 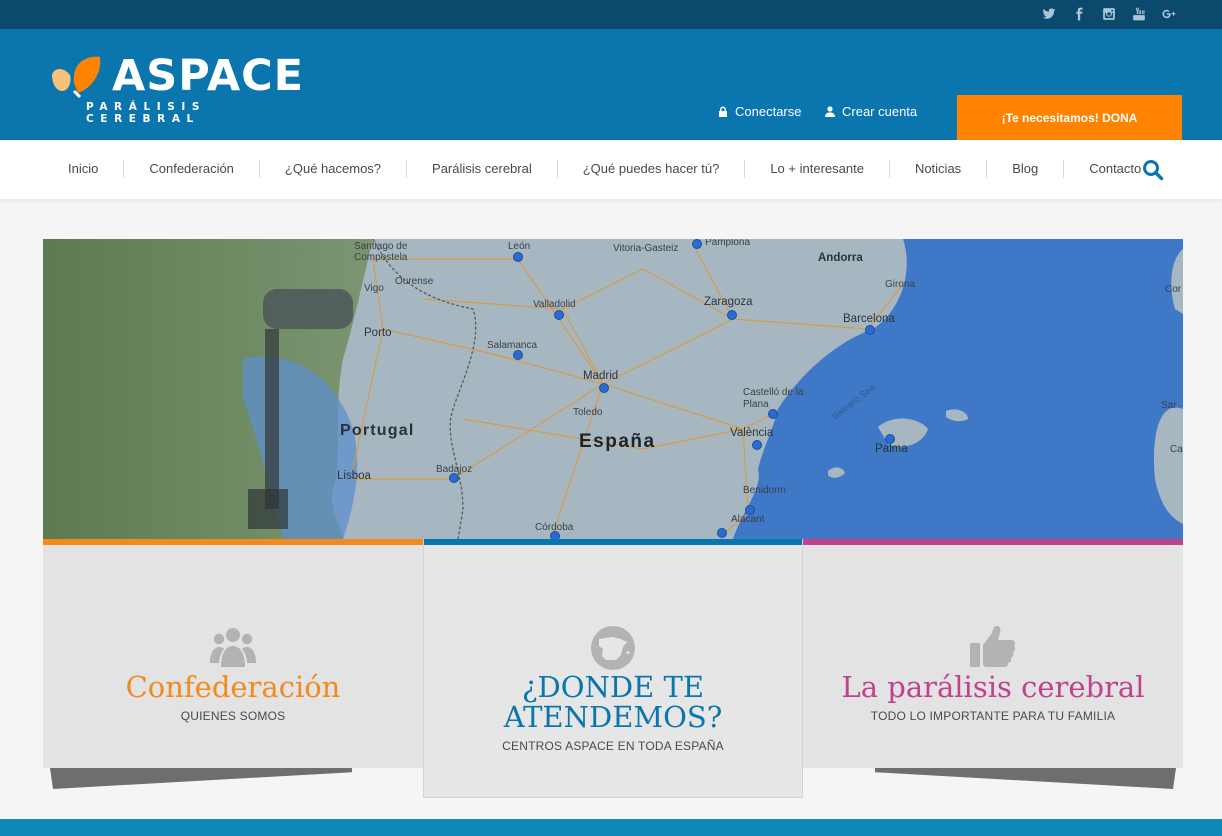 I want to click on center-marker-barcelona, so click(x=870, y=330).